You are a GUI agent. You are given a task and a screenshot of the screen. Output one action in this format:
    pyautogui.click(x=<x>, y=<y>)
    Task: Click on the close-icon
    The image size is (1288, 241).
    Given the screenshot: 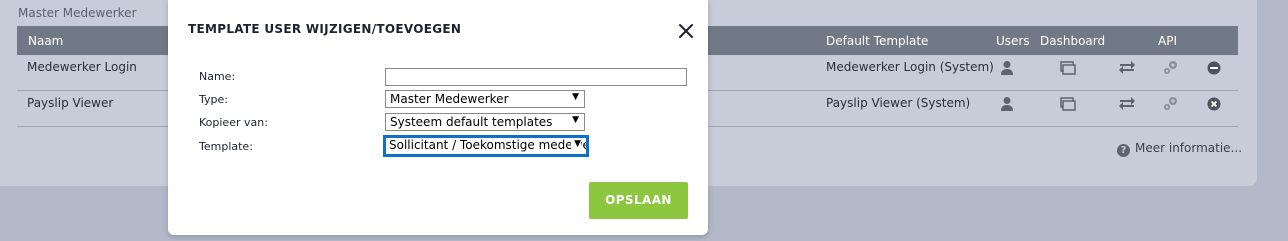 What is the action you would take?
    pyautogui.click(x=686, y=31)
    